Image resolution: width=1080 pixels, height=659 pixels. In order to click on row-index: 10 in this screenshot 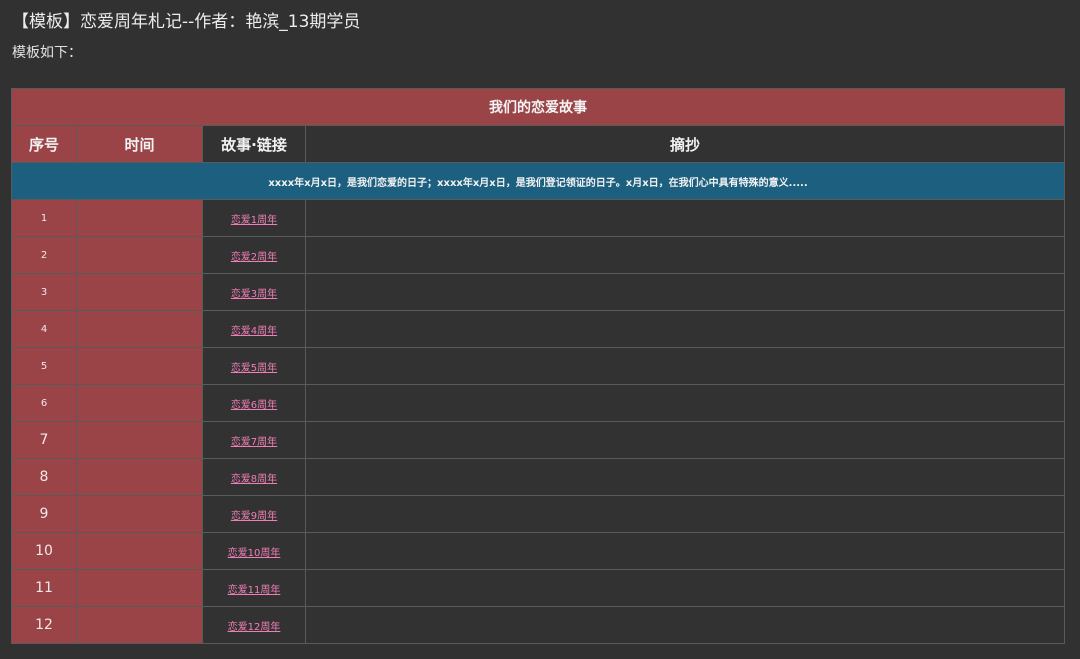, I will do `click(44, 551)`.